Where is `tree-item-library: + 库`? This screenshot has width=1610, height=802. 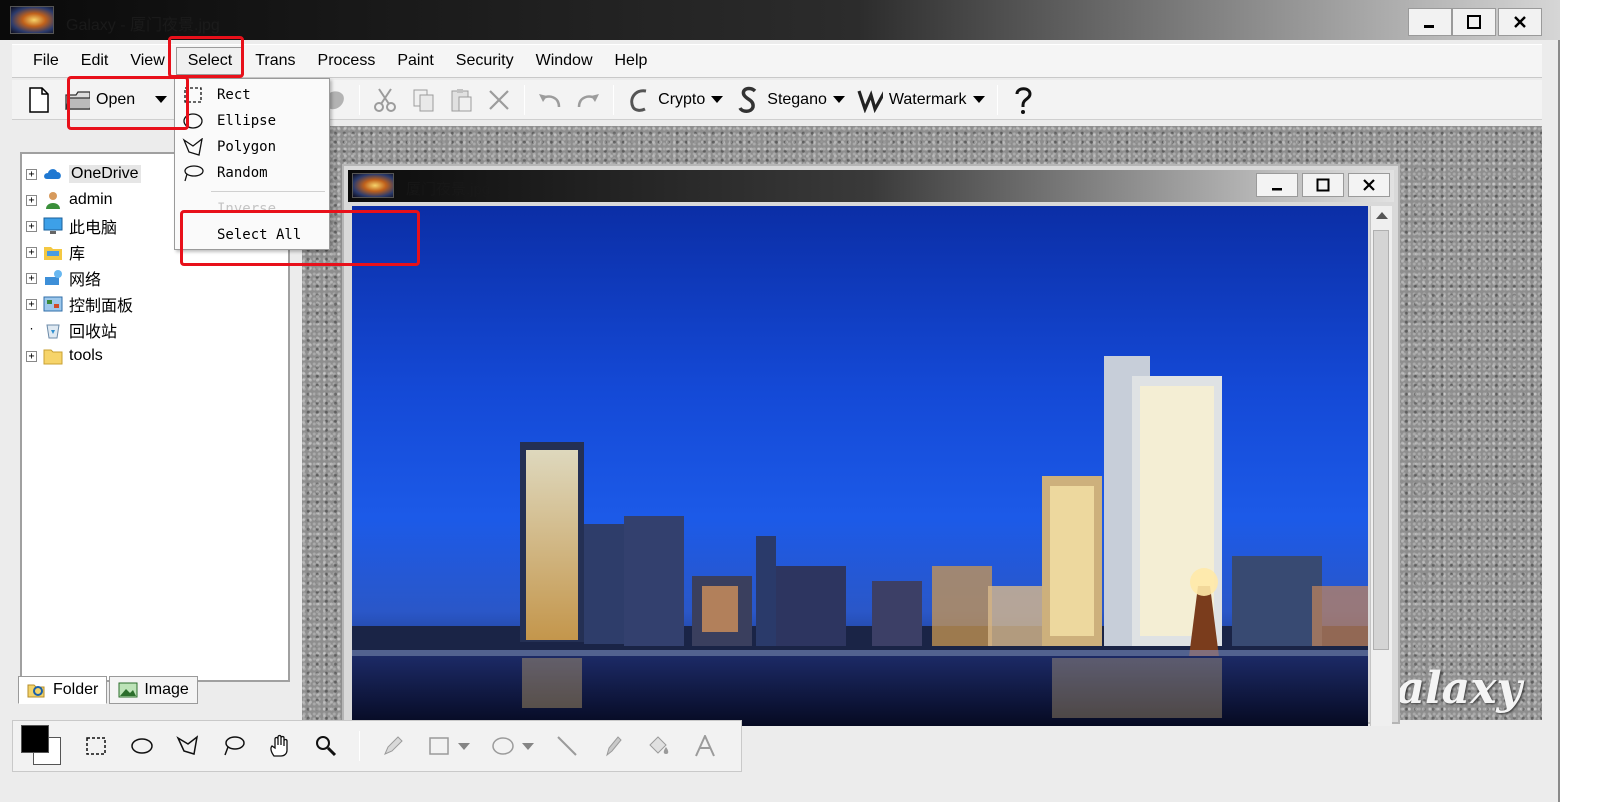 tree-item-library: + 库 is located at coordinates (55, 252).